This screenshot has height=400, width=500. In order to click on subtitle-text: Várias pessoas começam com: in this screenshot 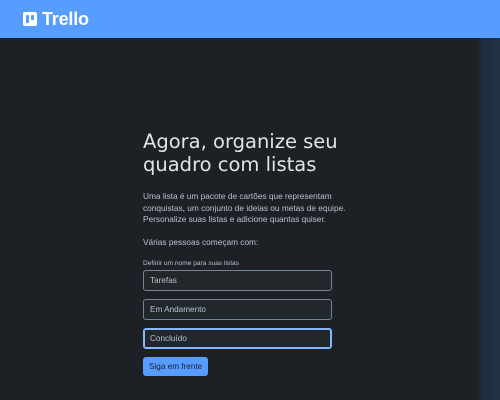, I will do `click(201, 241)`.